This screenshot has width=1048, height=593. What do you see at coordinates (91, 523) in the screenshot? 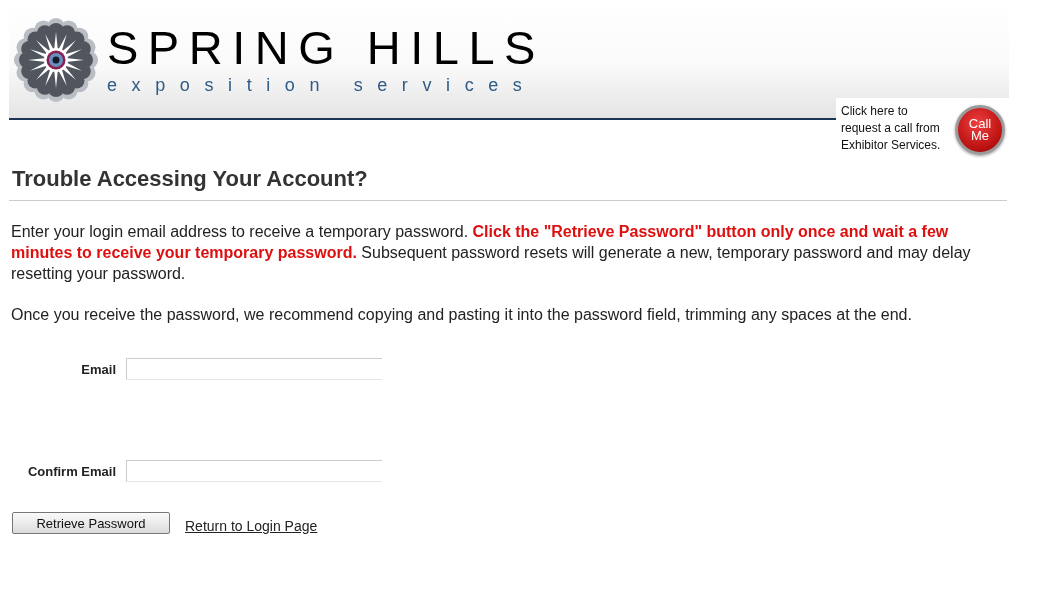
I see `retrieve-password-button: Retrieve Password` at bounding box center [91, 523].